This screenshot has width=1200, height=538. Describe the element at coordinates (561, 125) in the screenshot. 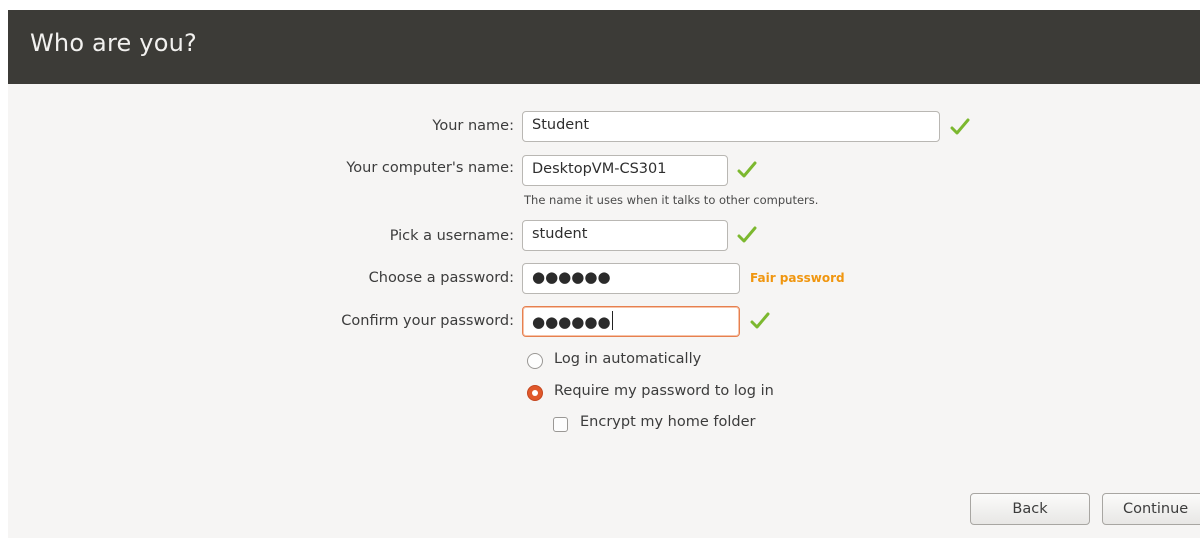

I see `name-value: Student` at that location.